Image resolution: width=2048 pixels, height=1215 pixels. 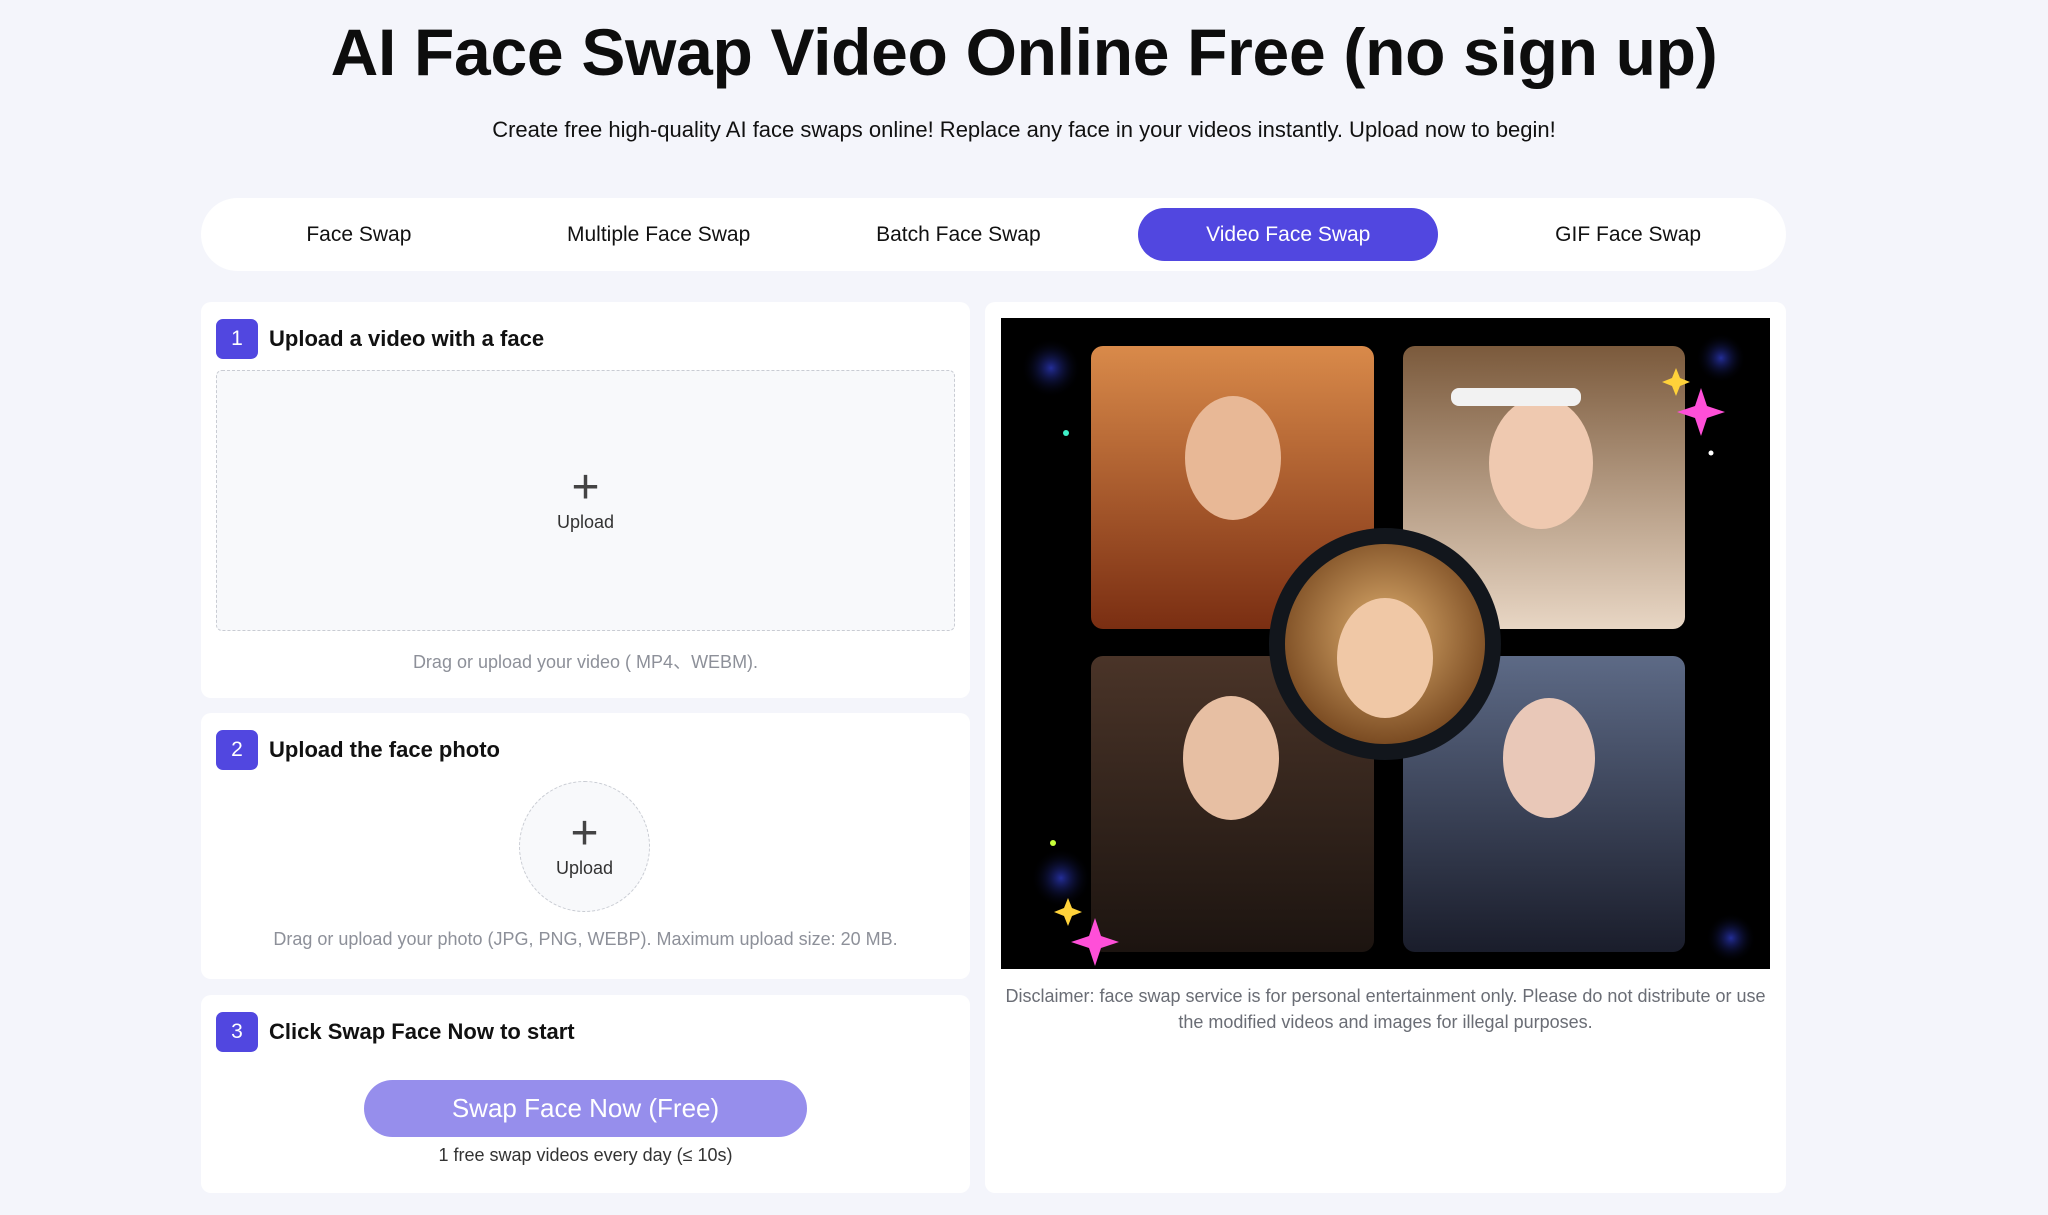 What do you see at coordinates (1628, 234) in the screenshot?
I see `tab-gif-face-swap: GIF Face Swap` at bounding box center [1628, 234].